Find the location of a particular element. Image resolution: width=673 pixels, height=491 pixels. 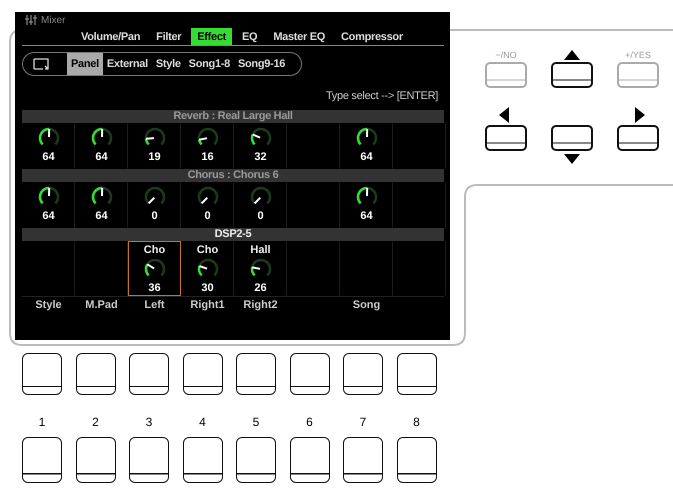

effect-type: Hall is located at coordinates (260, 250).